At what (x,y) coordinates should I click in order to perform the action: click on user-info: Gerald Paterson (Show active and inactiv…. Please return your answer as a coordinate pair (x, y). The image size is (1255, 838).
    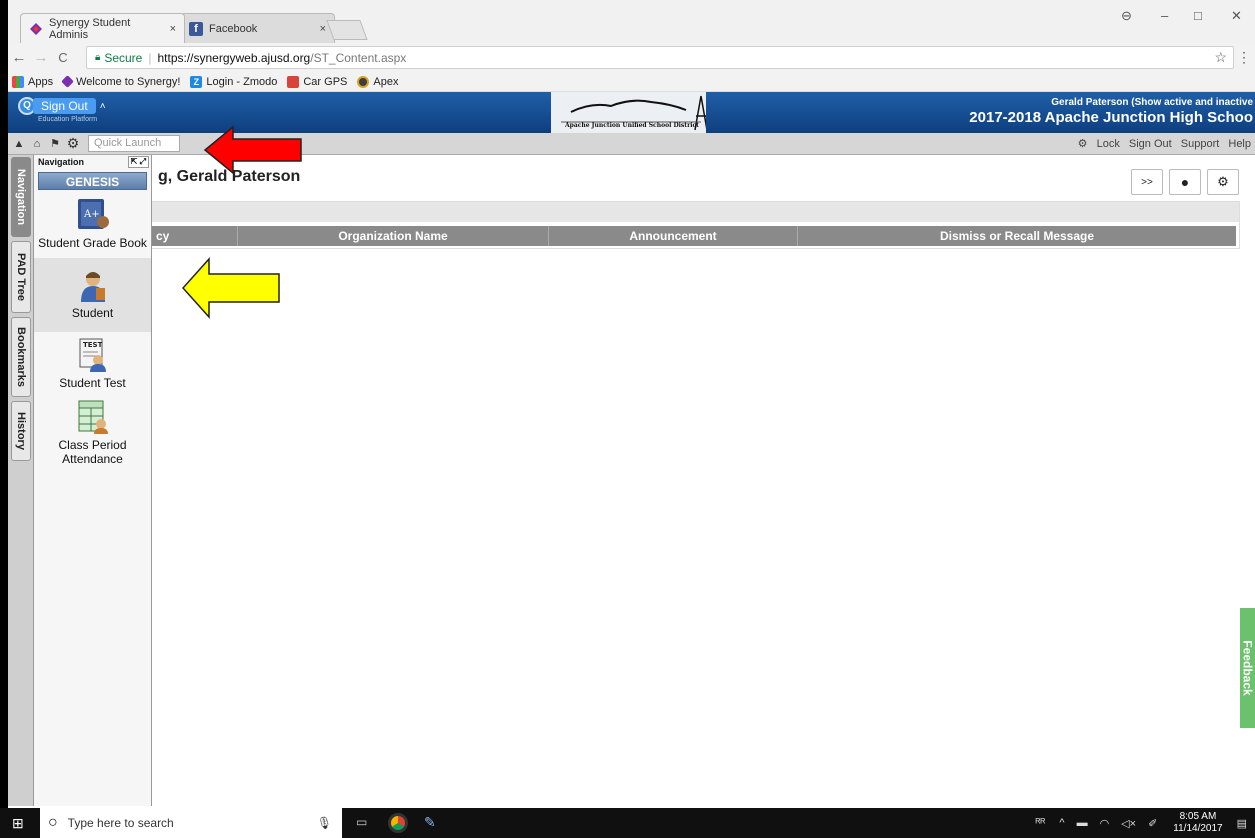
    Looking at the image, I should click on (1152, 102).